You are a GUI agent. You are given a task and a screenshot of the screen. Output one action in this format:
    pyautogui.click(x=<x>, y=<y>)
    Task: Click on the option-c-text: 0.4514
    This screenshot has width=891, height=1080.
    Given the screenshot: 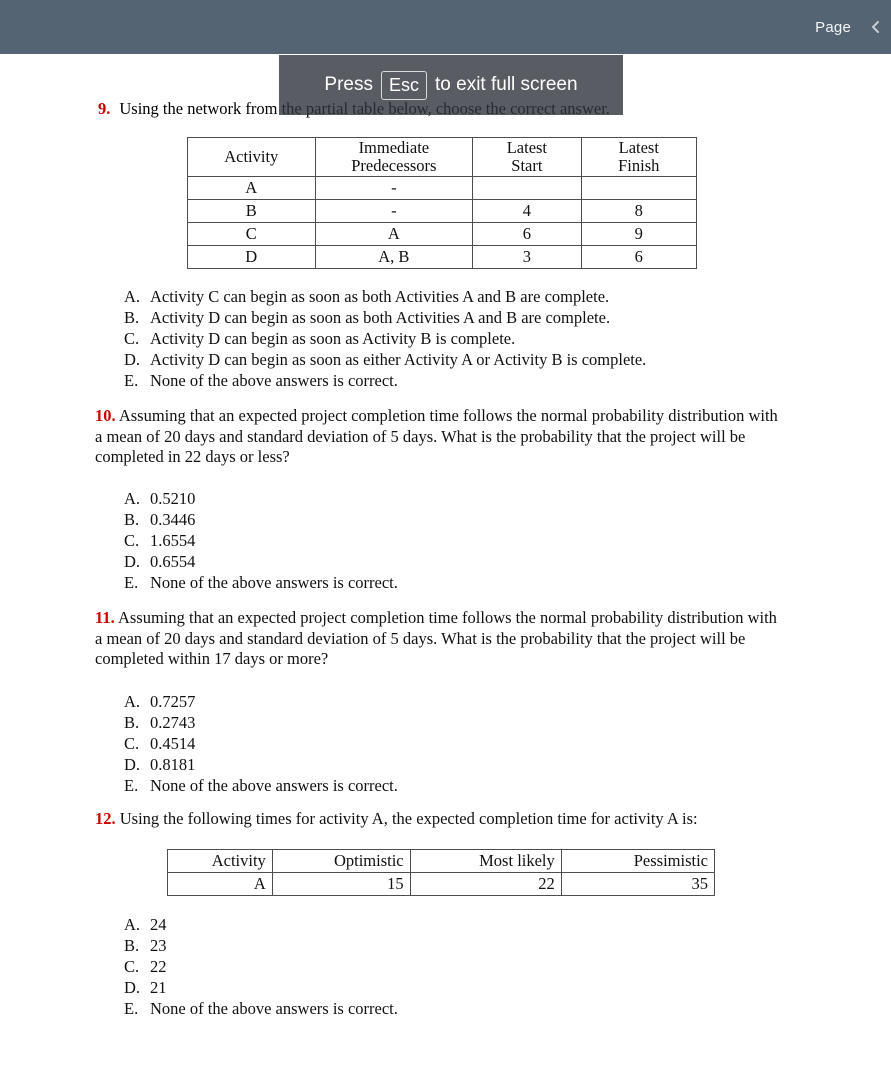 What is the action you would take?
    pyautogui.click(x=173, y=743)
    